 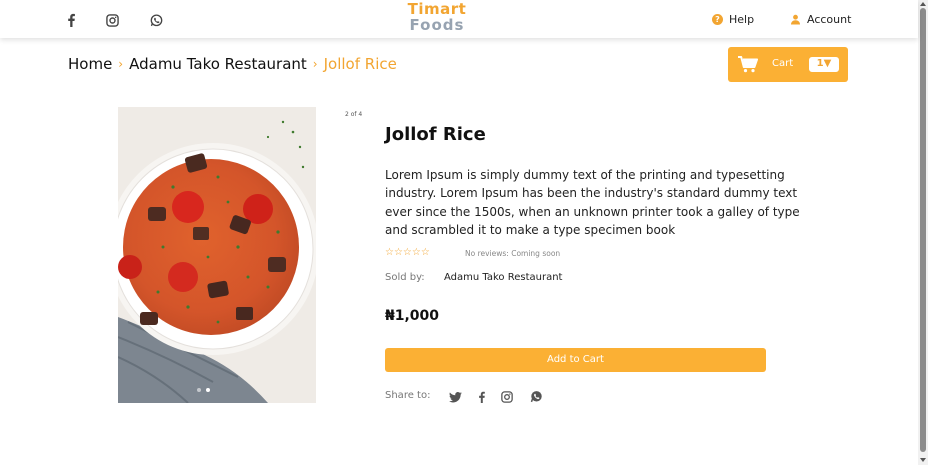 What do you see at coordinates (218, 64) in the screenshot?
I see `breadcrumb-restaurant: Adamu Tako Restaurant` at bounding box center [218, 64].